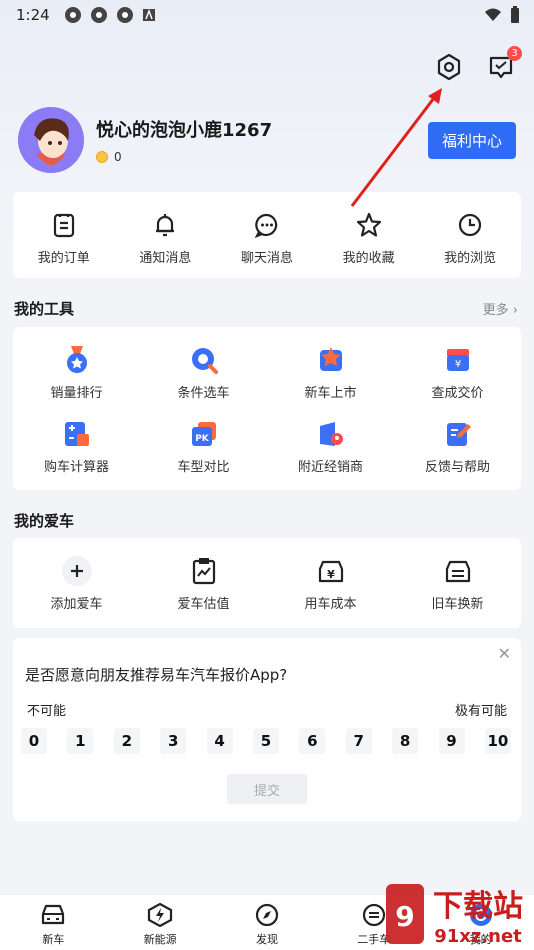 The width and height of the screenshot is (534, 950). Describe the element at coordinates (204, 361) in the screenshot. I see `search-car-icon` at that location.